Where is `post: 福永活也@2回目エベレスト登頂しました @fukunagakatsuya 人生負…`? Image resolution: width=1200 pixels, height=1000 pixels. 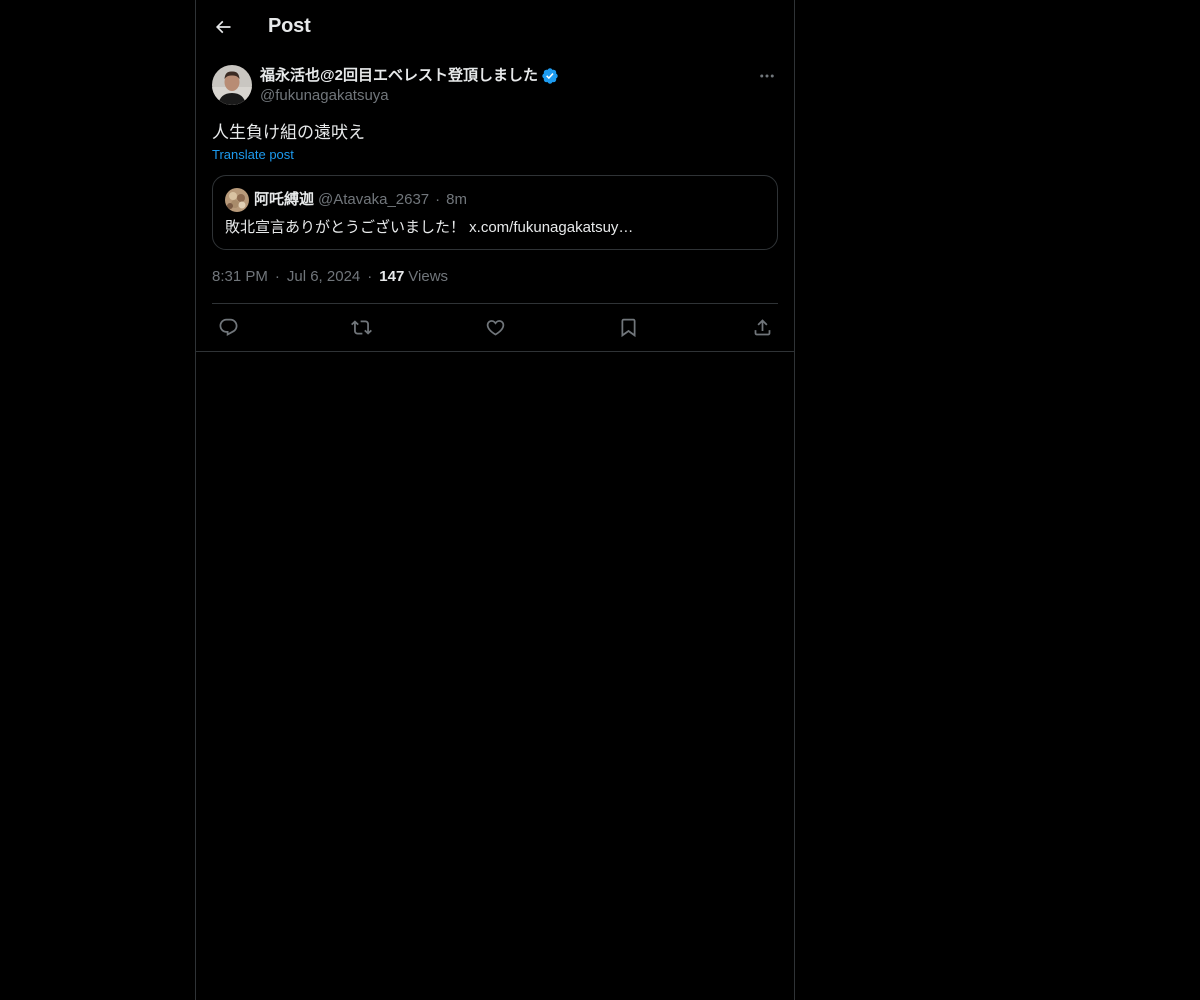
post: 福永活也@2回目エベレスト登頂しました @fukunagakatsuya 人生負… is located at coordinates (495, 208).